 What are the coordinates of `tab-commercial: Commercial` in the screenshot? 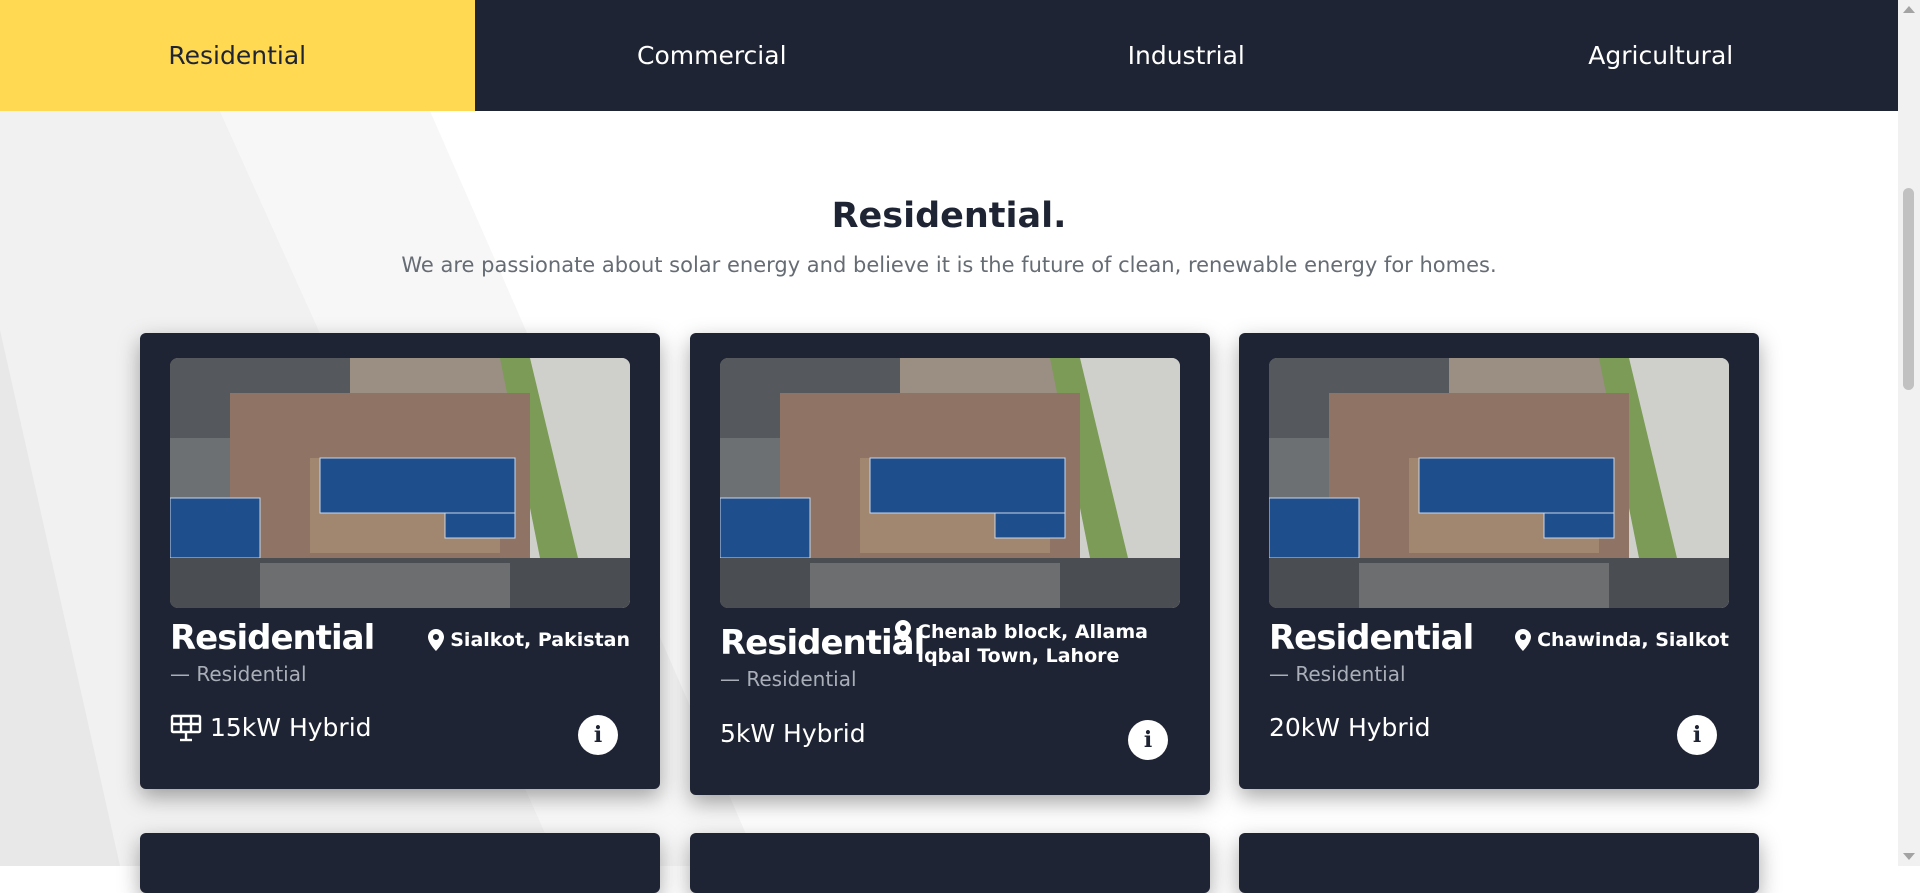 It's located at (712, 55).